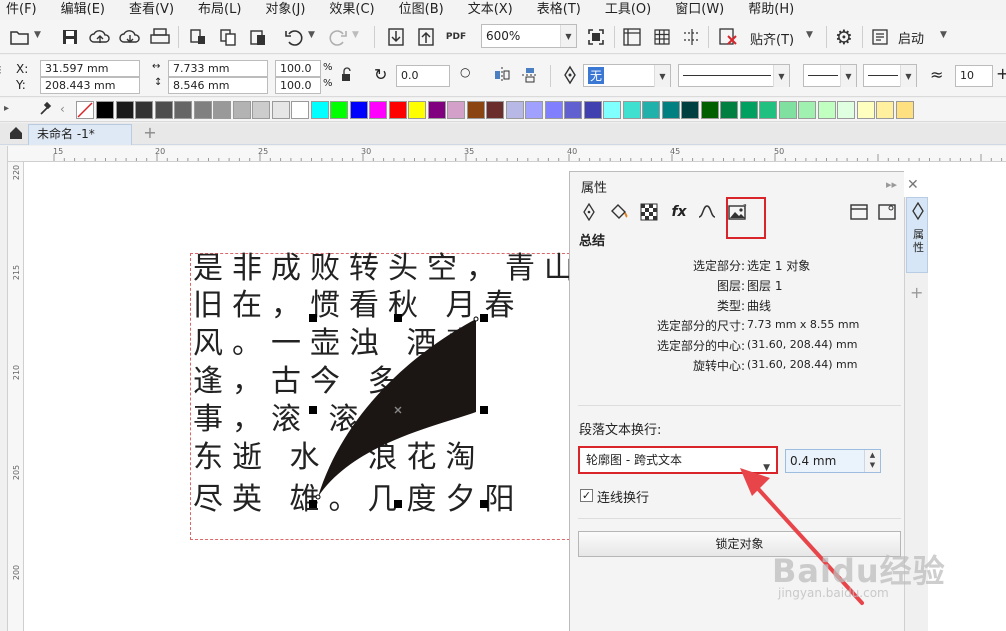 This screenshot has width=1006, height=631. What do you see at coordinates (627, 75) in the screenshot?
I see `outline-fill-combo: 无 ▼` at bounding box center [627, 75].